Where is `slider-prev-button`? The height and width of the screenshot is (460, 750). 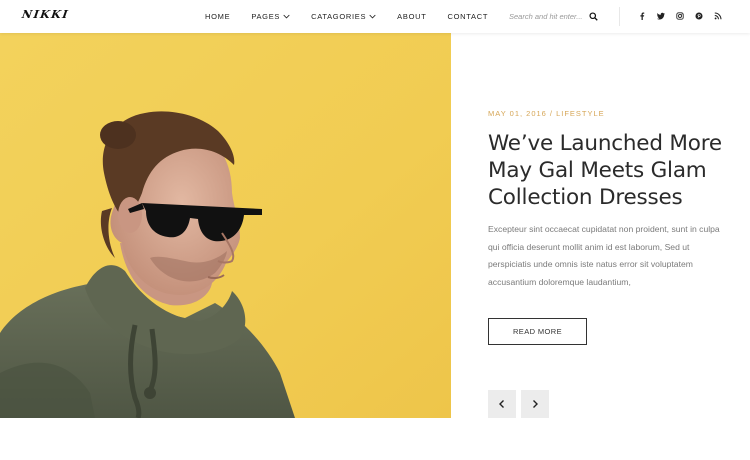
slider-prev-button is located at coordinates (502, 404).